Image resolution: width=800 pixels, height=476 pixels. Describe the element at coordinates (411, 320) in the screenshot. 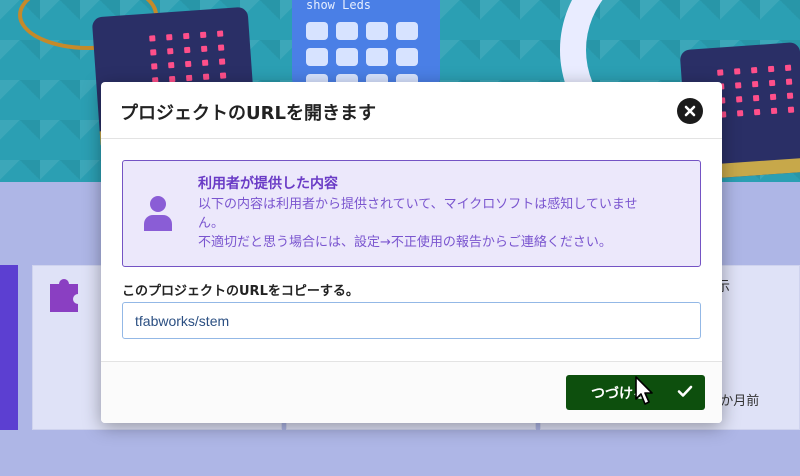

I see `project-url-input` at that location.